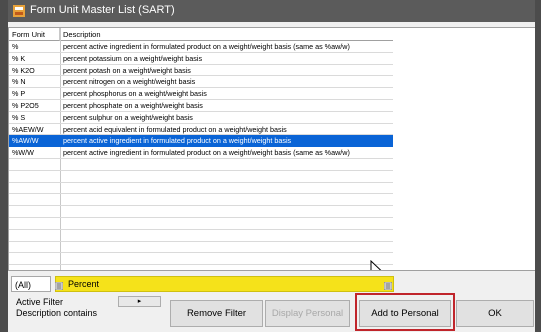  What do you see at coordinates (15, 46) in the screenshot?
I see `form-unit-cell: %` at bounding box center [15, 46].